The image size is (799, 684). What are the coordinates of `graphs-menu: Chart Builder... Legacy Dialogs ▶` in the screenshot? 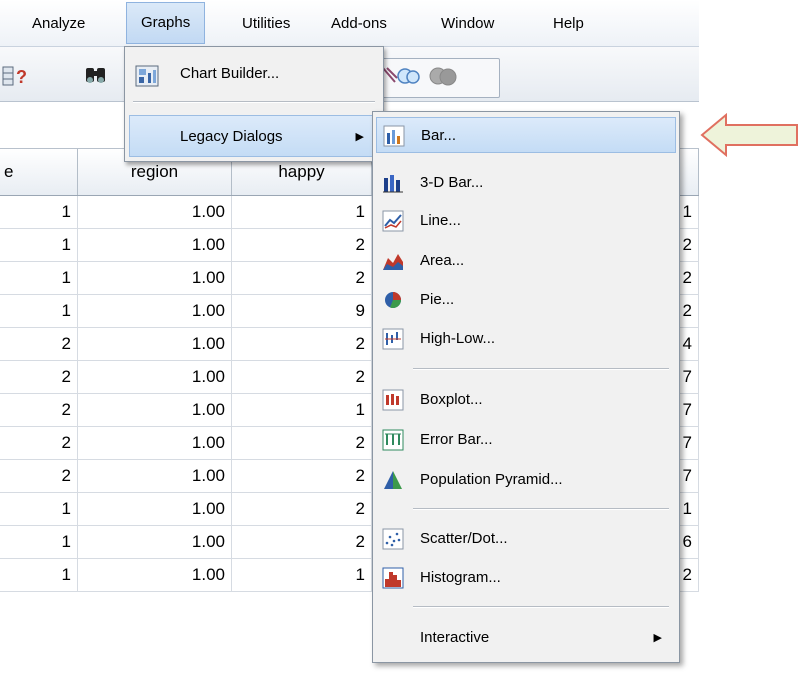 It's located at (254, 104).